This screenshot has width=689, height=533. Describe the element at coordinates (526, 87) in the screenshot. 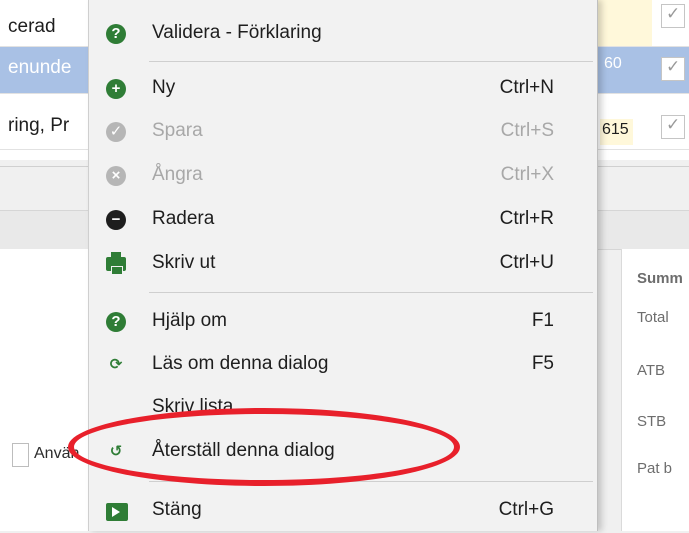

I see `menu-item-shortcut: Ctrl+N` at that location.